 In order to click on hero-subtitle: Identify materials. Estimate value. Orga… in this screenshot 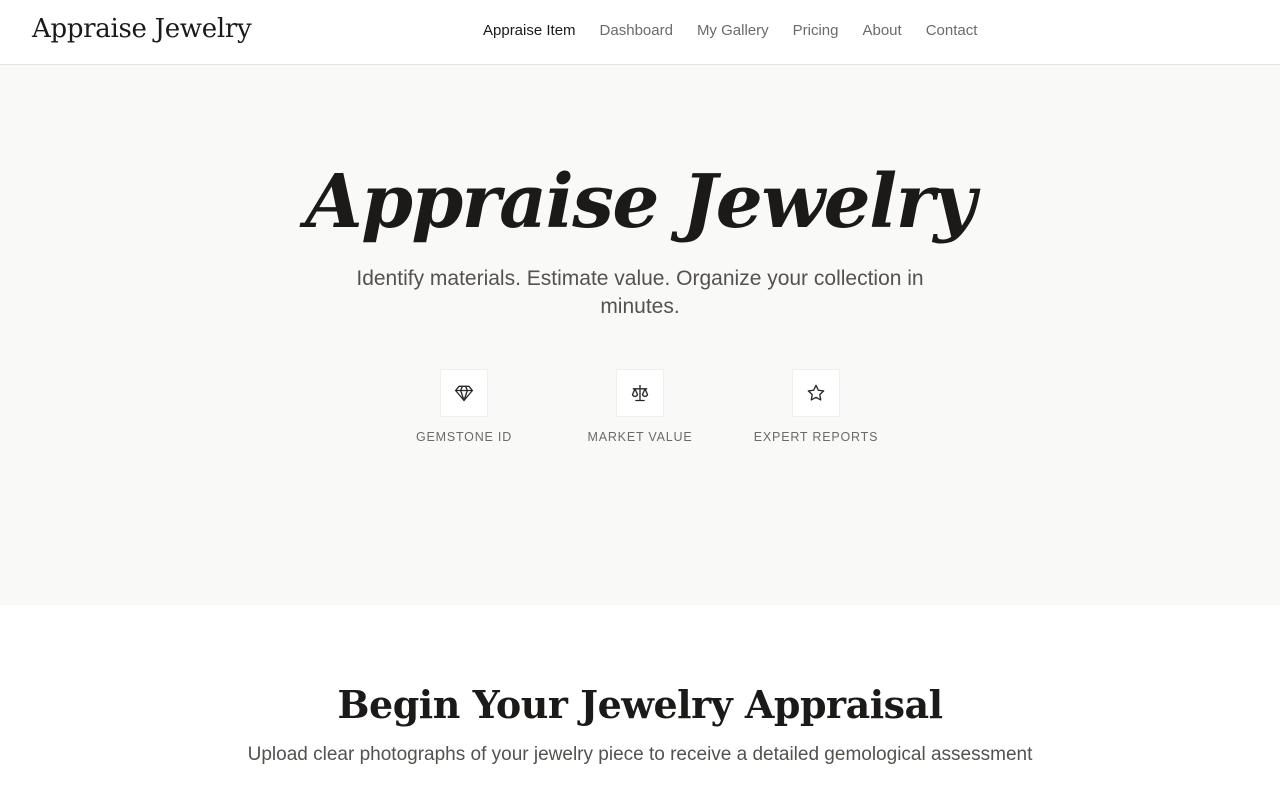, I will do `click(640, 292)`.